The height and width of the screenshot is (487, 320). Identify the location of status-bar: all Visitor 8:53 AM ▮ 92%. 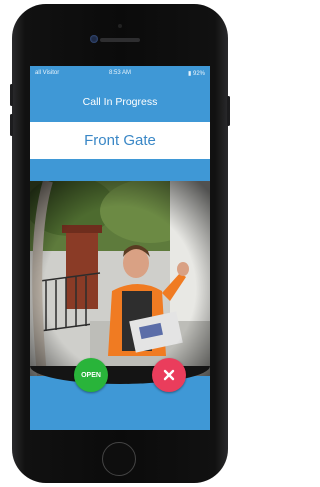
(120, 73).